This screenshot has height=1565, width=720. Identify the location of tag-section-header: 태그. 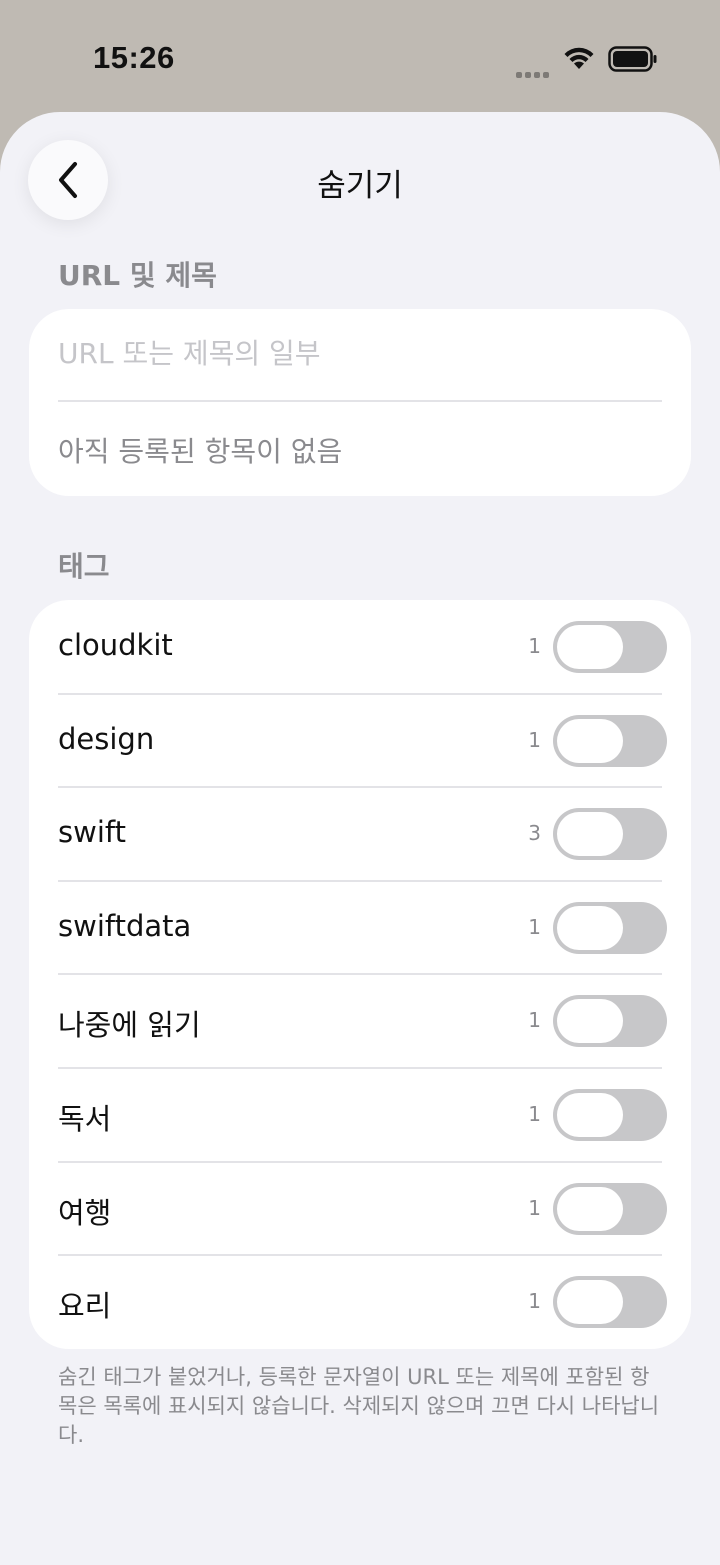
(84, 566).